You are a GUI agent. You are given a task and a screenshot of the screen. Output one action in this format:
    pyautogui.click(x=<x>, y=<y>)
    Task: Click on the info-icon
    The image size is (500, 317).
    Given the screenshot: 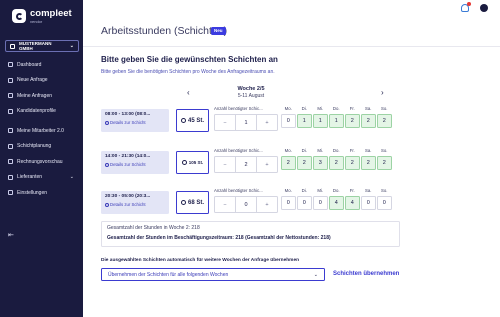 What is the action you would take?
    pyautogui.click(x=107, y=204)
    